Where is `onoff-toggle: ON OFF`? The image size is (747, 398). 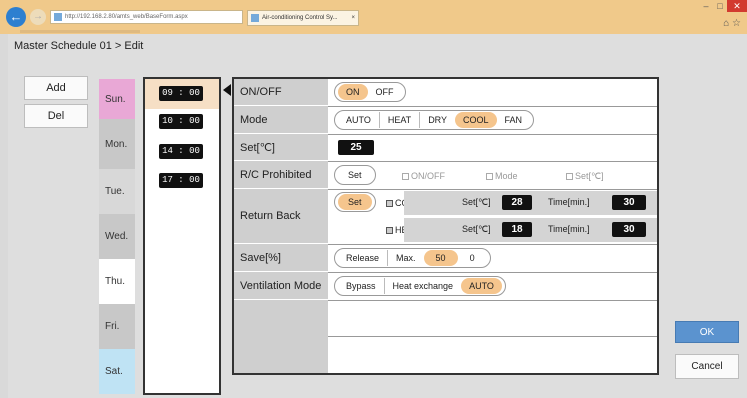 onoff-toggle: ON OFF is located at coordinates (370, 92).